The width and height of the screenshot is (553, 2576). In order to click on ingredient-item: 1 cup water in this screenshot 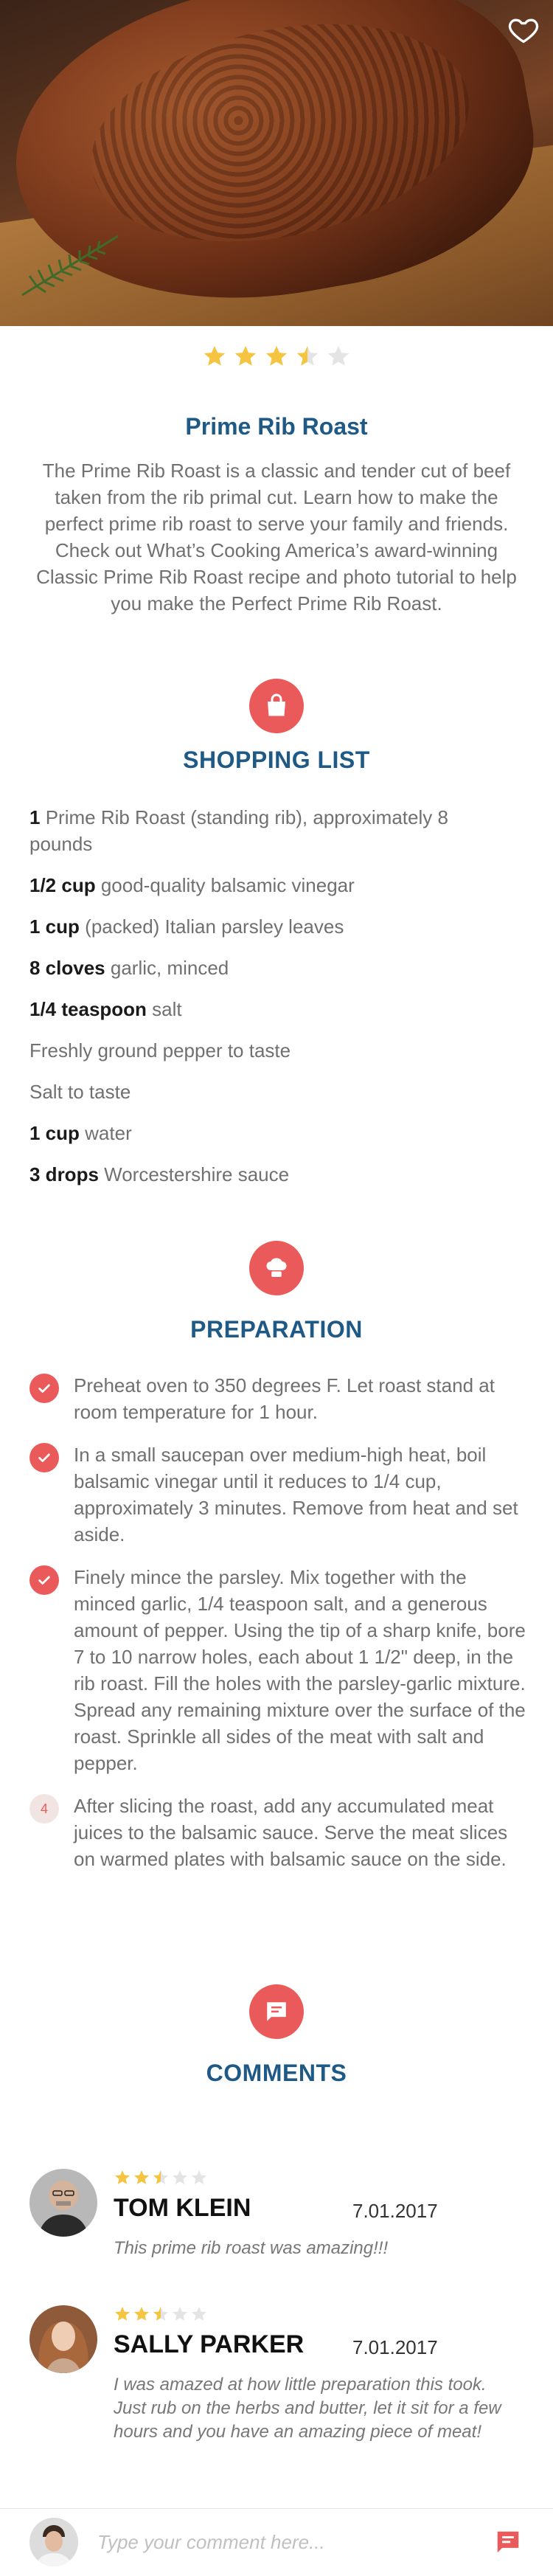, I will do `click(272, 1133)`.